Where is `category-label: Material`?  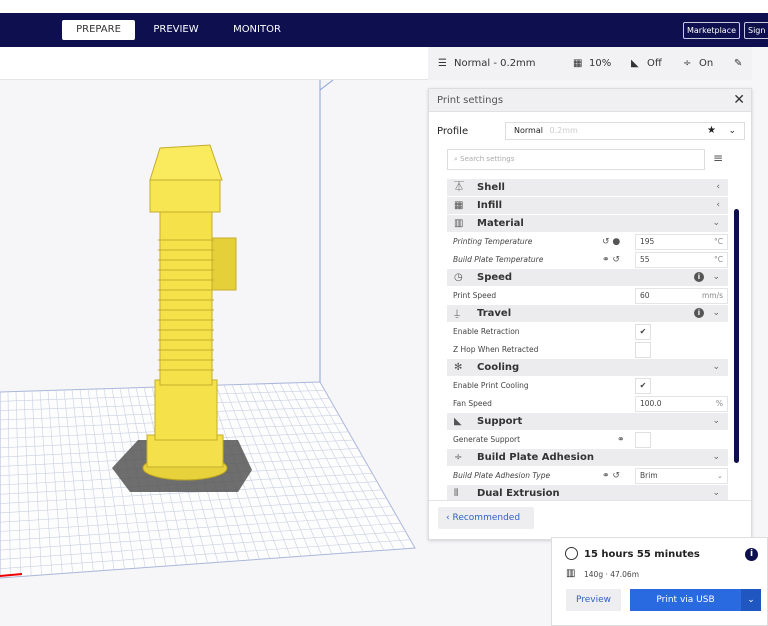
category-label: Material is located at coordinates (500, 223).